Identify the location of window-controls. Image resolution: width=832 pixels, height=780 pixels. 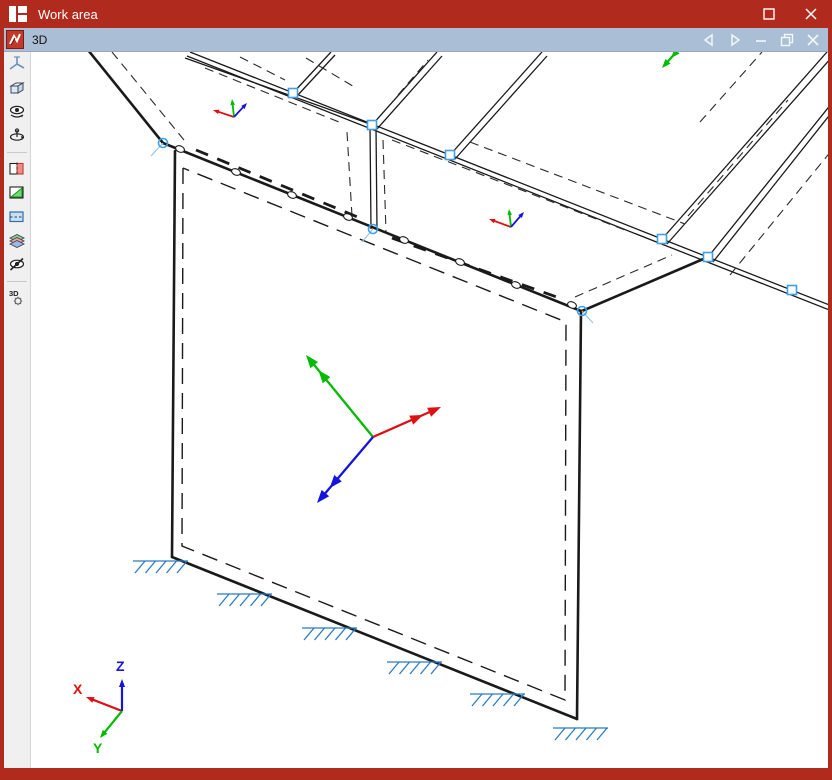
(790, 14).